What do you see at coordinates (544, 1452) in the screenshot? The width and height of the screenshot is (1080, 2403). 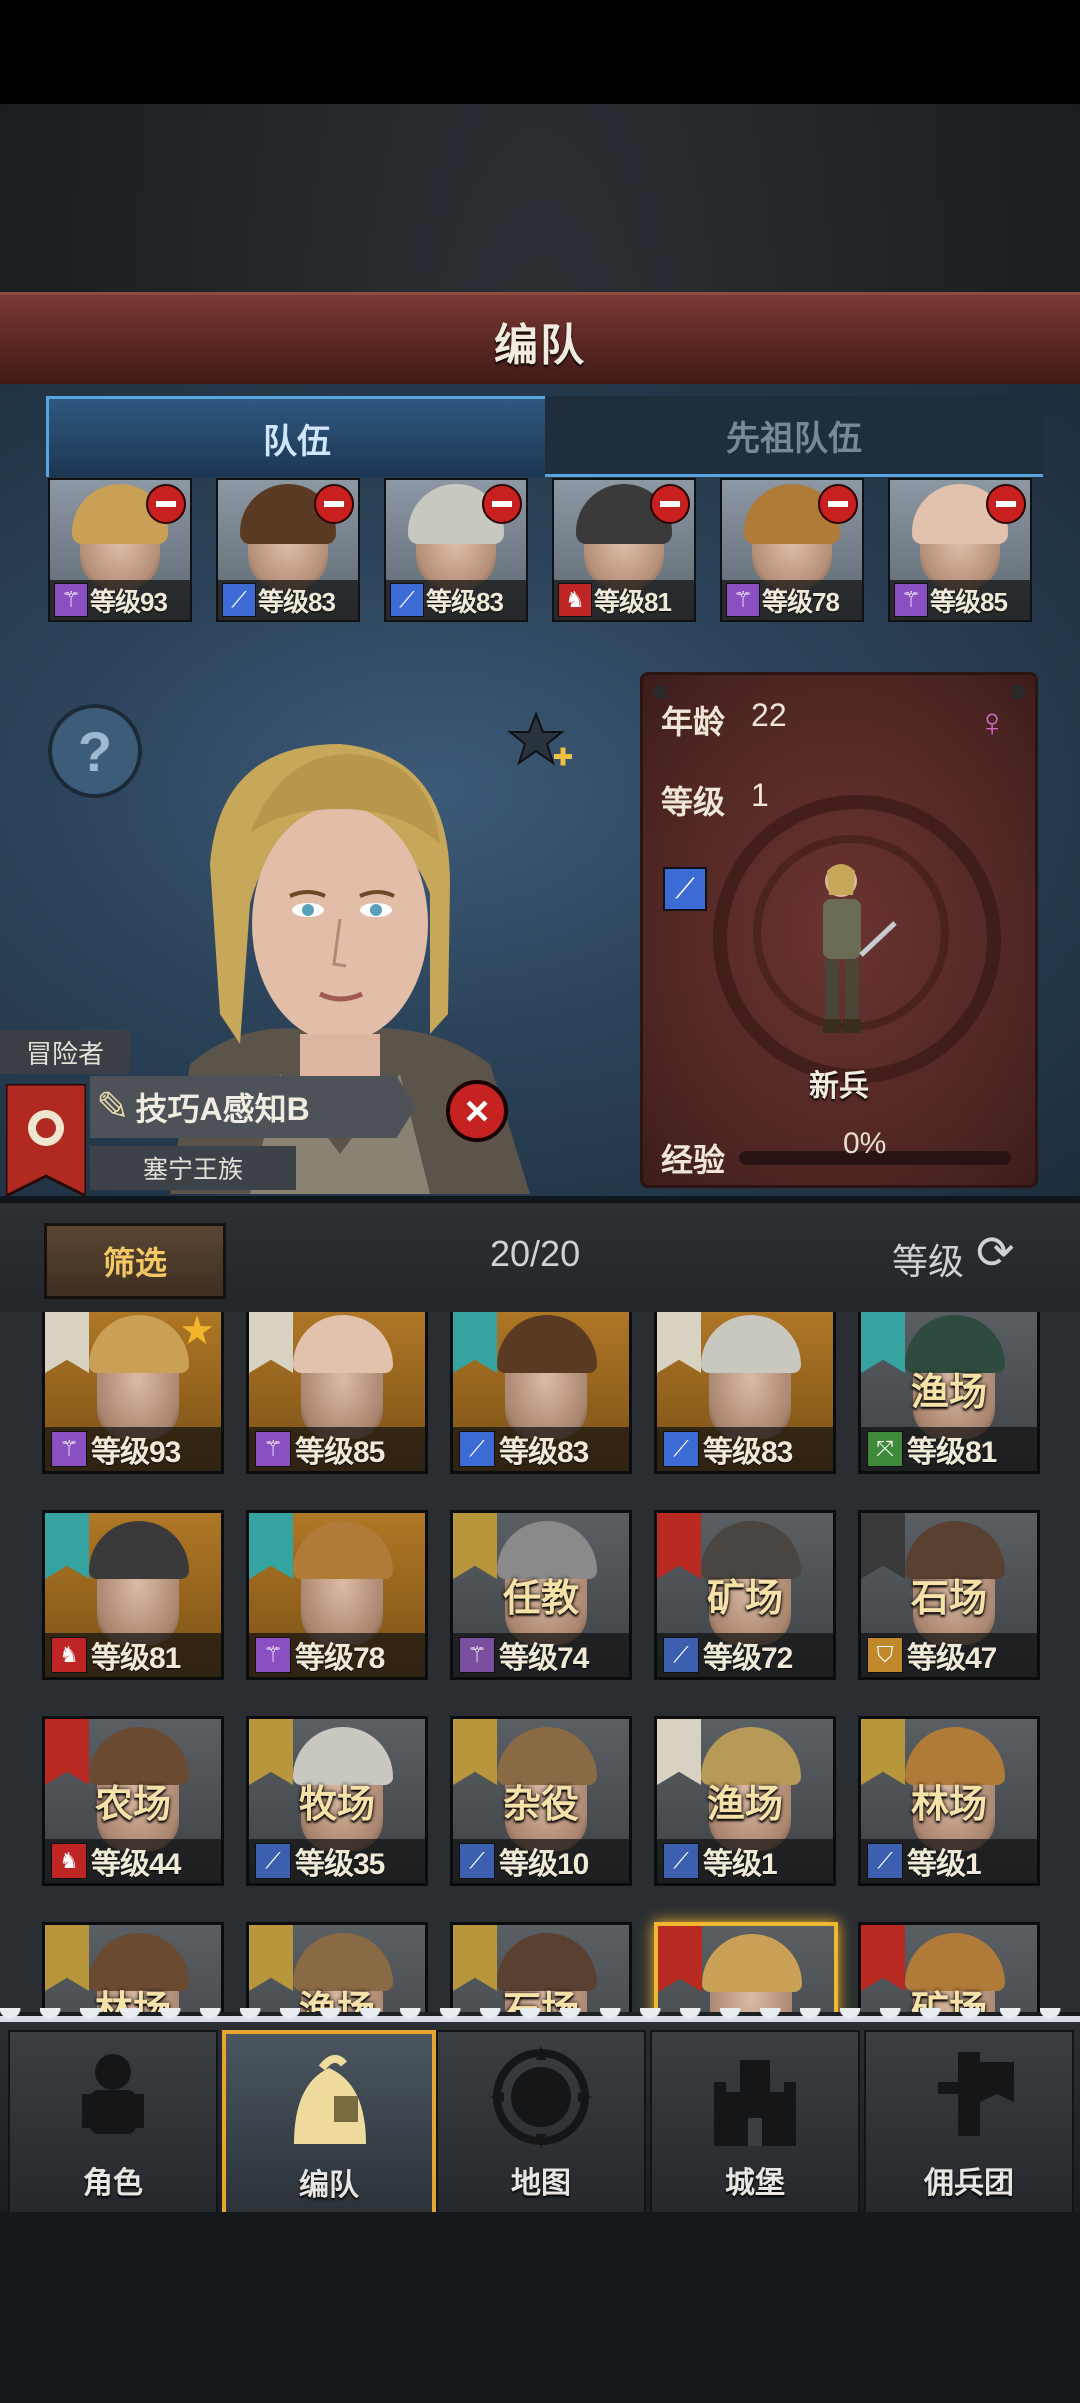 I see `card-level: 等级83` at bounding box center [544, 1452].